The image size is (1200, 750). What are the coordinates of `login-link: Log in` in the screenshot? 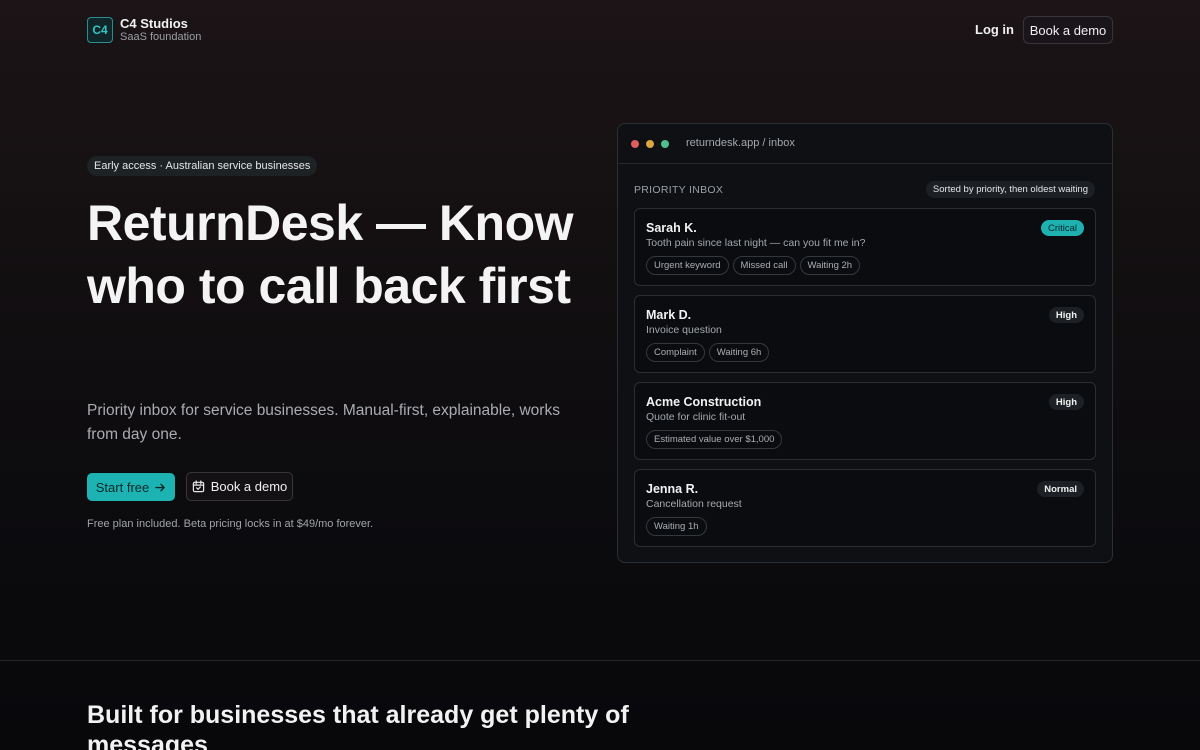 It's located at (994, 29).